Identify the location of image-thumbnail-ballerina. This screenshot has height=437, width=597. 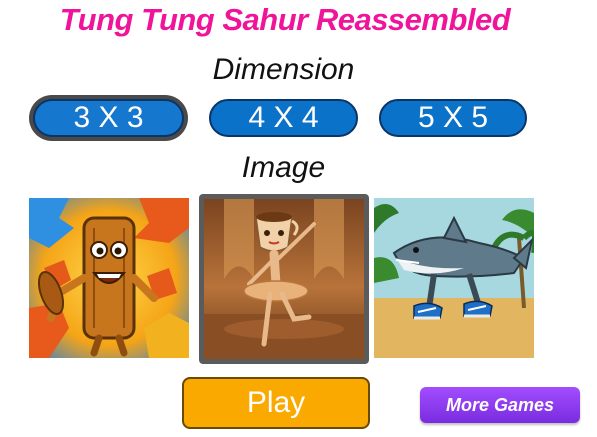
(284, 279).